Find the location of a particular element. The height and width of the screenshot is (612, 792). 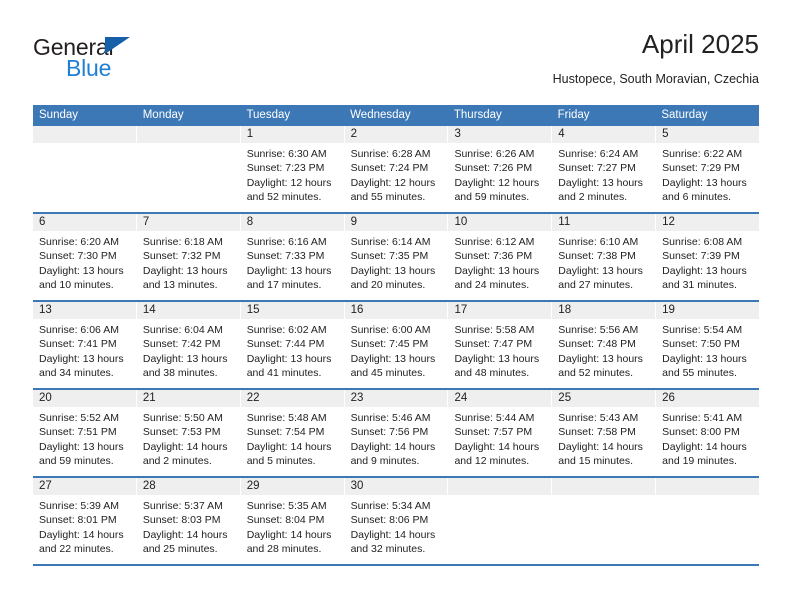

sunrise-text: Sunrise: 6:04 AM is located at coordinates (182, 330).